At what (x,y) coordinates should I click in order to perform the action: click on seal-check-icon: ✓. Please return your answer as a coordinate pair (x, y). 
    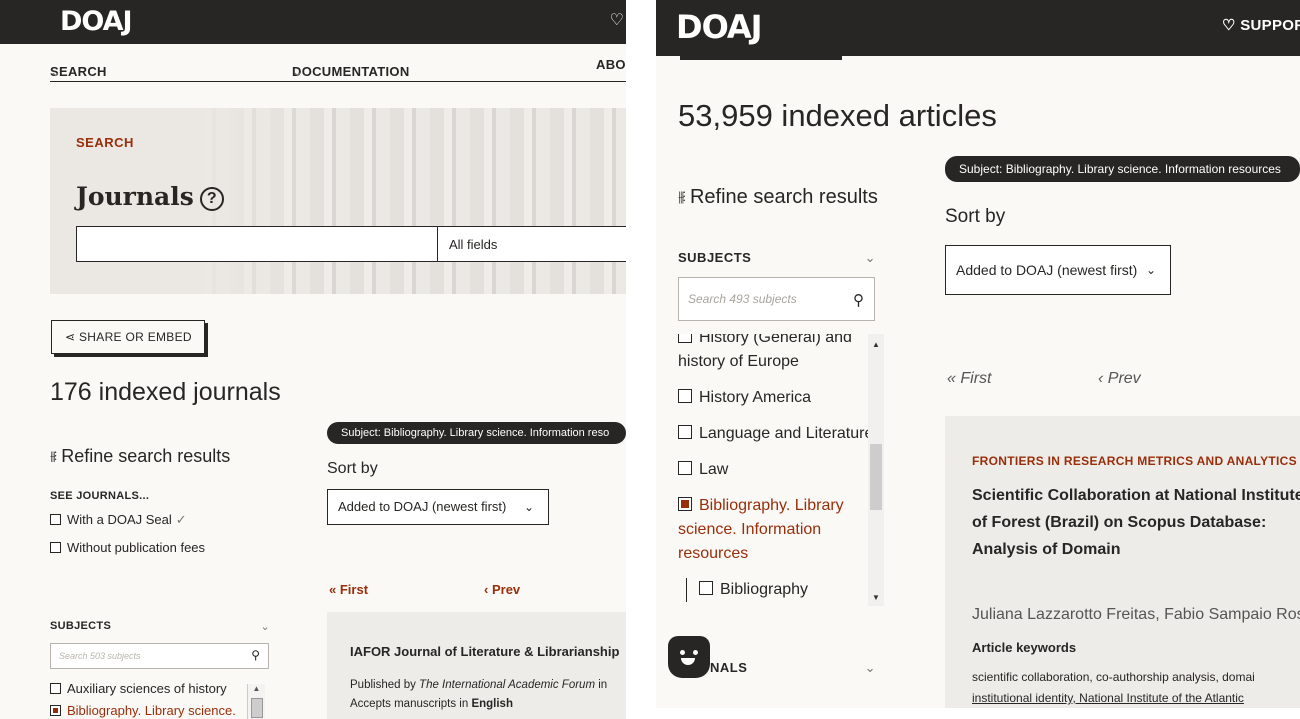
    Looking at the image, I should click on (181, 519).